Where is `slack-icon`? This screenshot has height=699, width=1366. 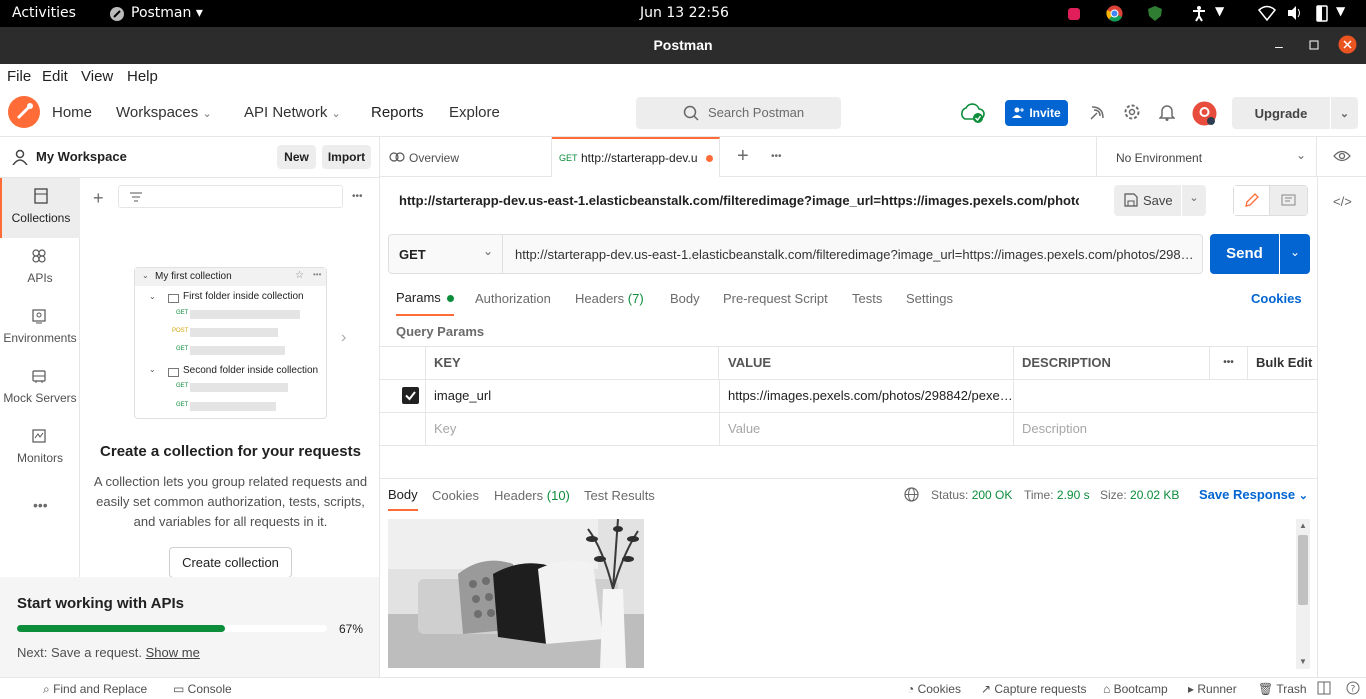 slack-icon is located at coordinates (1074, 16).